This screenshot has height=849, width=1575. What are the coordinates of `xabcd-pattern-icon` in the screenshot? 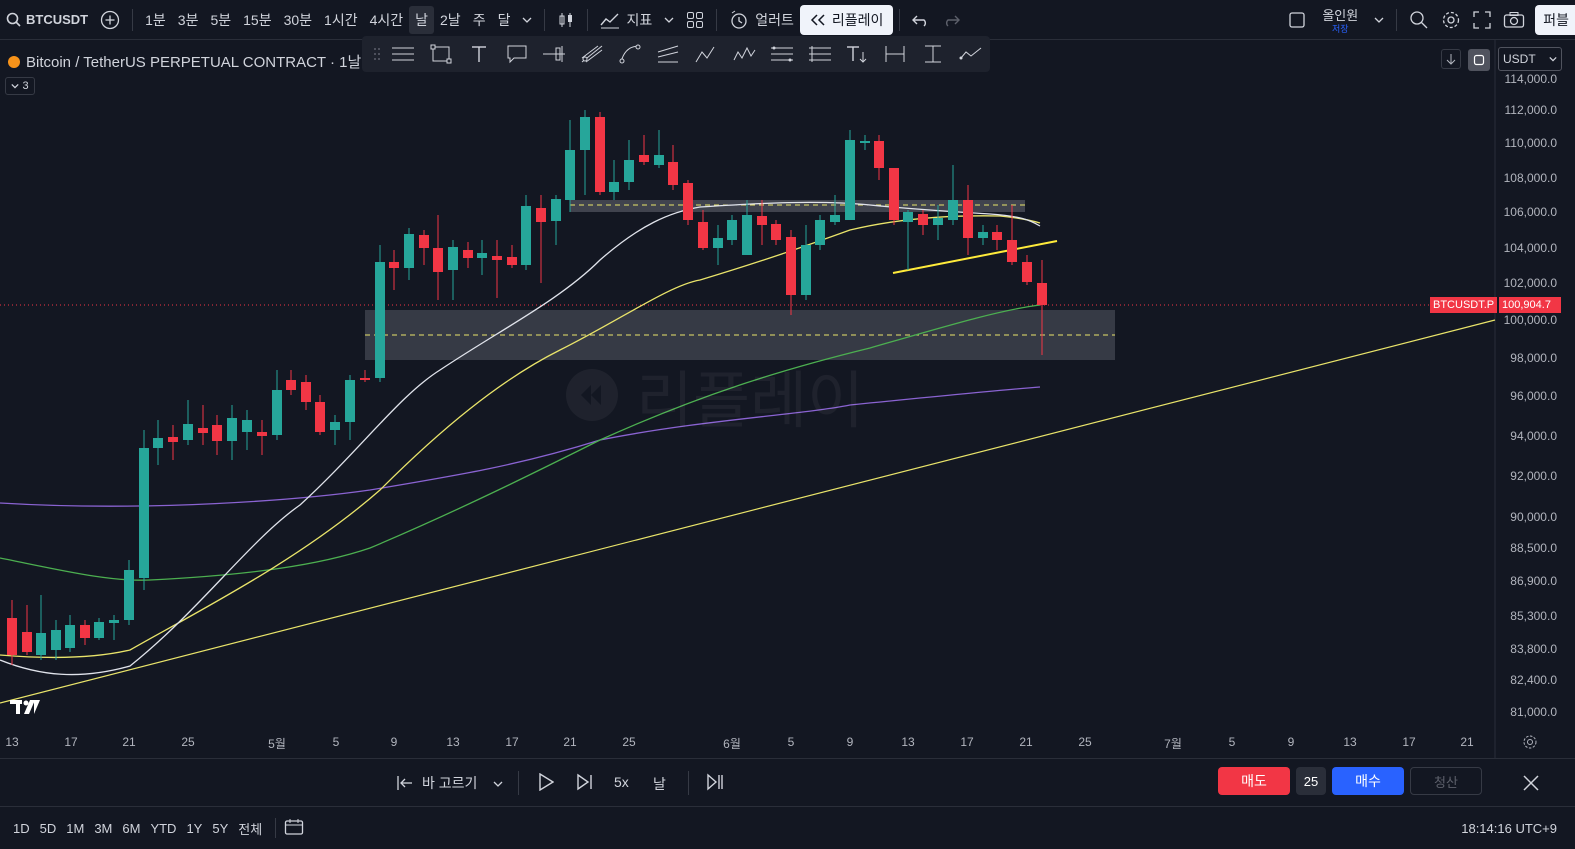 It's located at (706, 54).